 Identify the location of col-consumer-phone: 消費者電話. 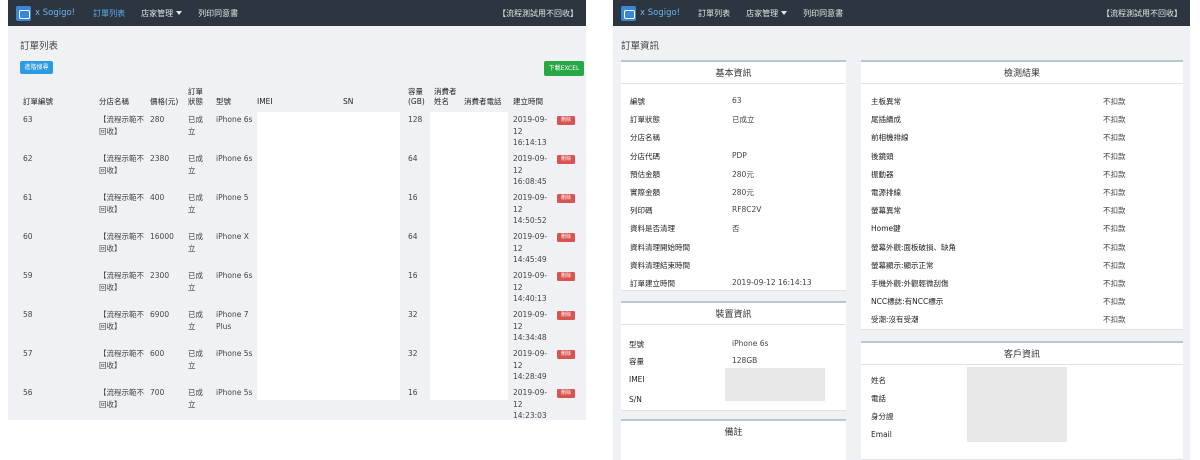
(483, 102).